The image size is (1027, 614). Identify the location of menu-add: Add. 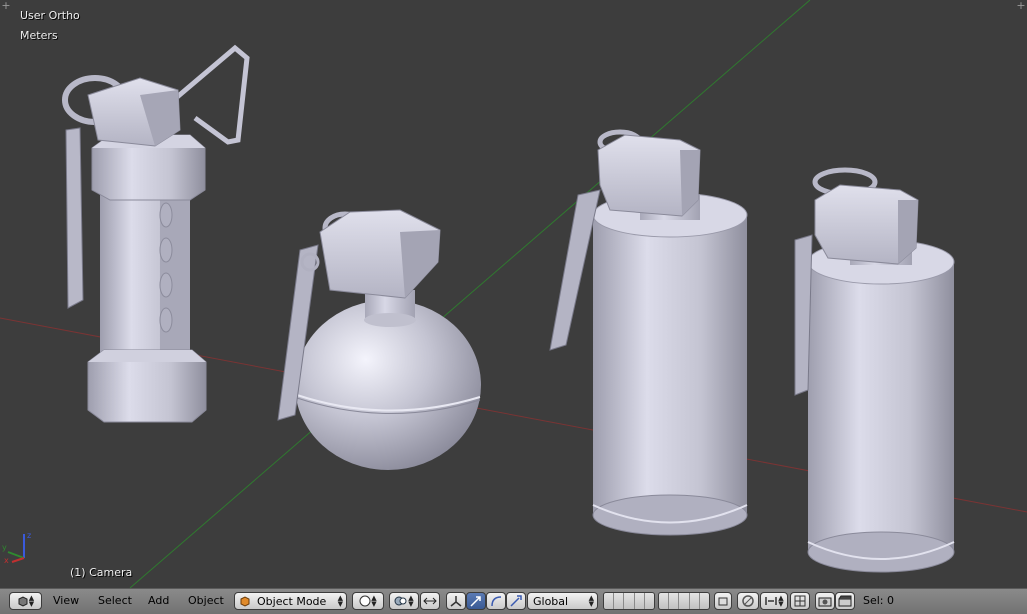
(158, 600).